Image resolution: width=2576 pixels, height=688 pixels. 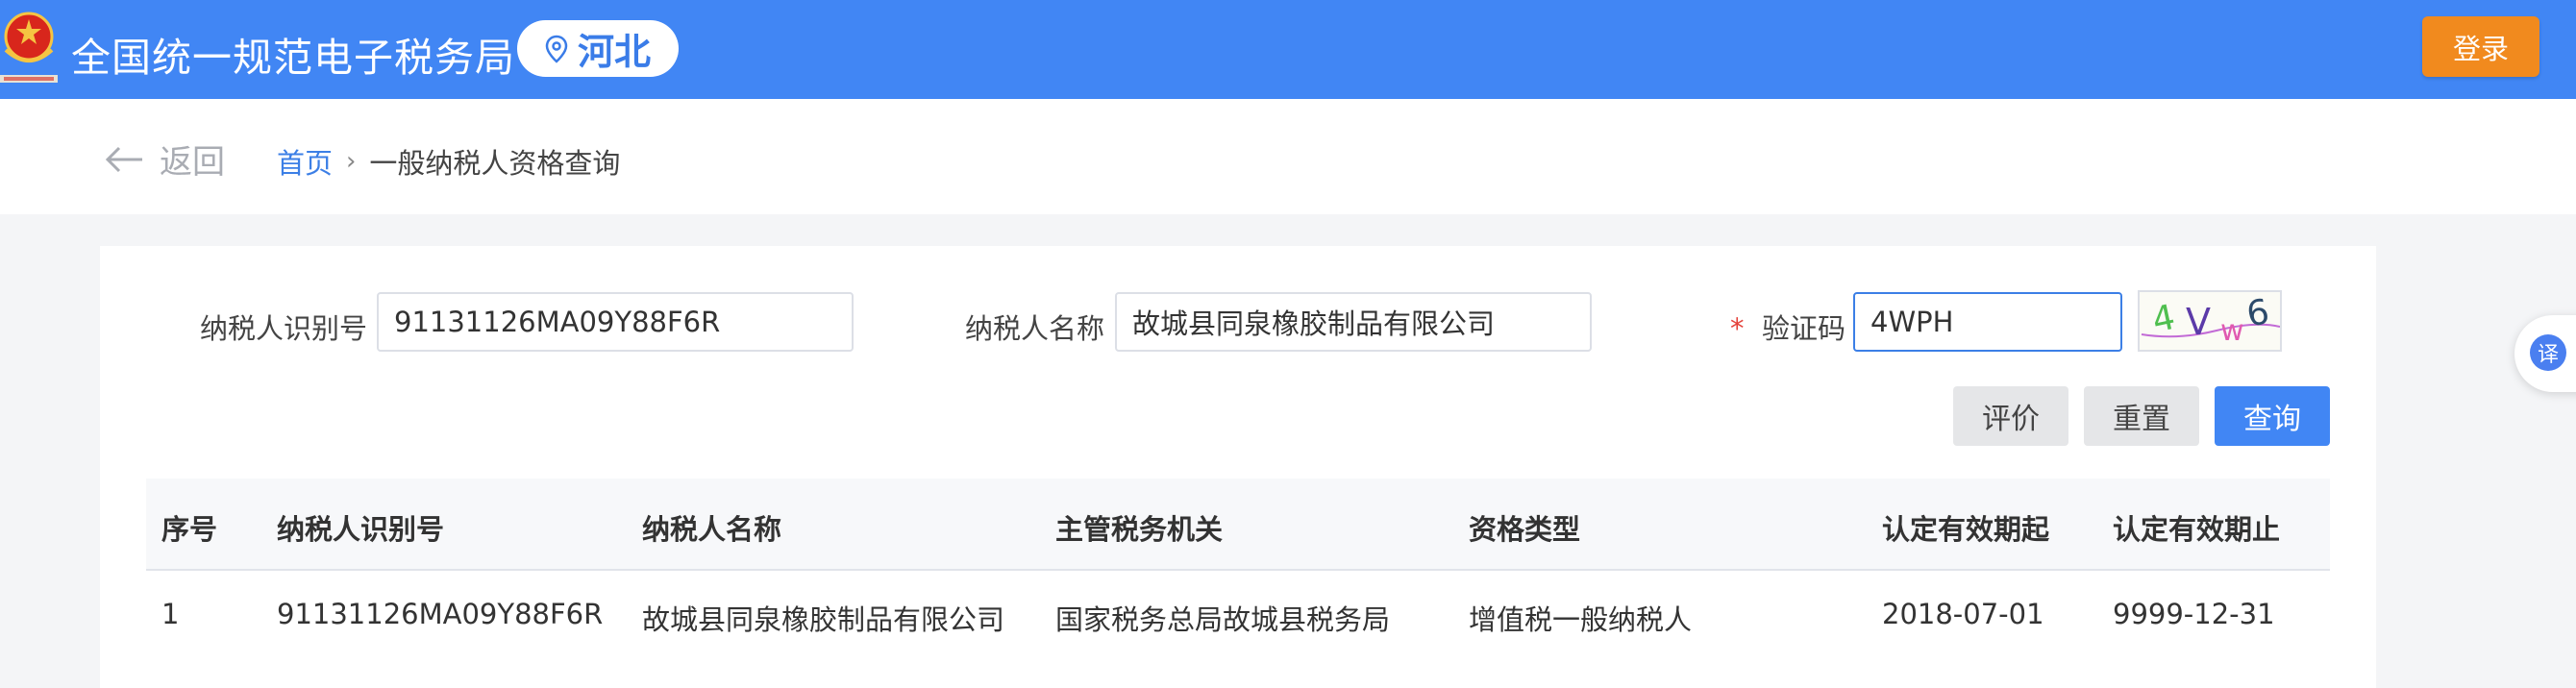 I want to click on cell-index: 1, so click(x=170, y=614).